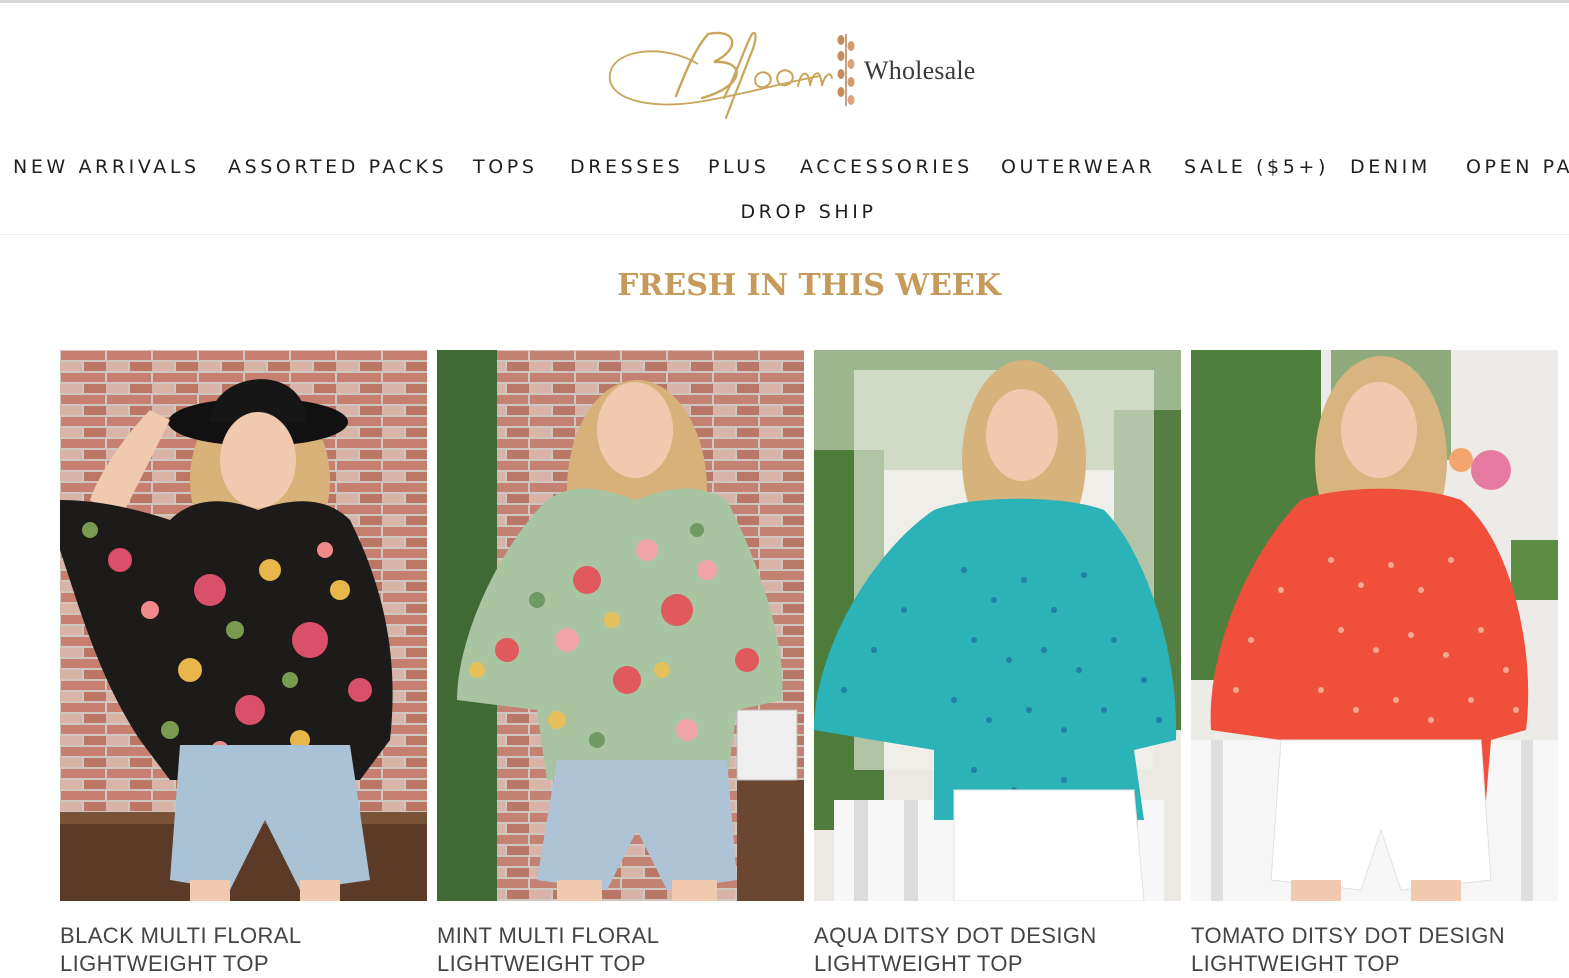 The width and height of the screenshot is (1569, 978). I want to click on brand-wordmark: Wholesale, so click(920, 70).